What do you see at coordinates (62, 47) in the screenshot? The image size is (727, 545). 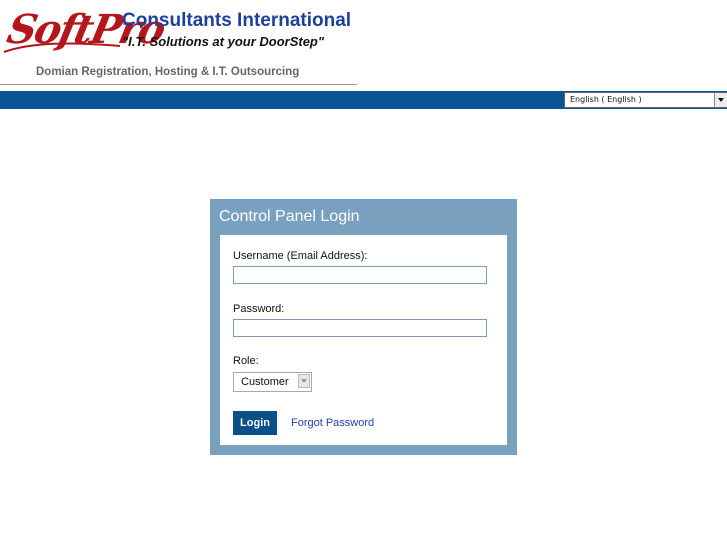 I see `logo-swoosh-icon` at bounding box center [62, 47].